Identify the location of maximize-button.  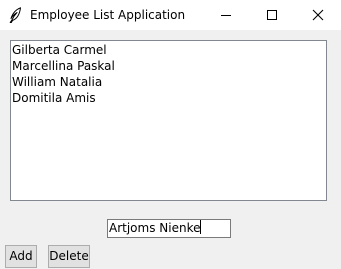
(272, 15).